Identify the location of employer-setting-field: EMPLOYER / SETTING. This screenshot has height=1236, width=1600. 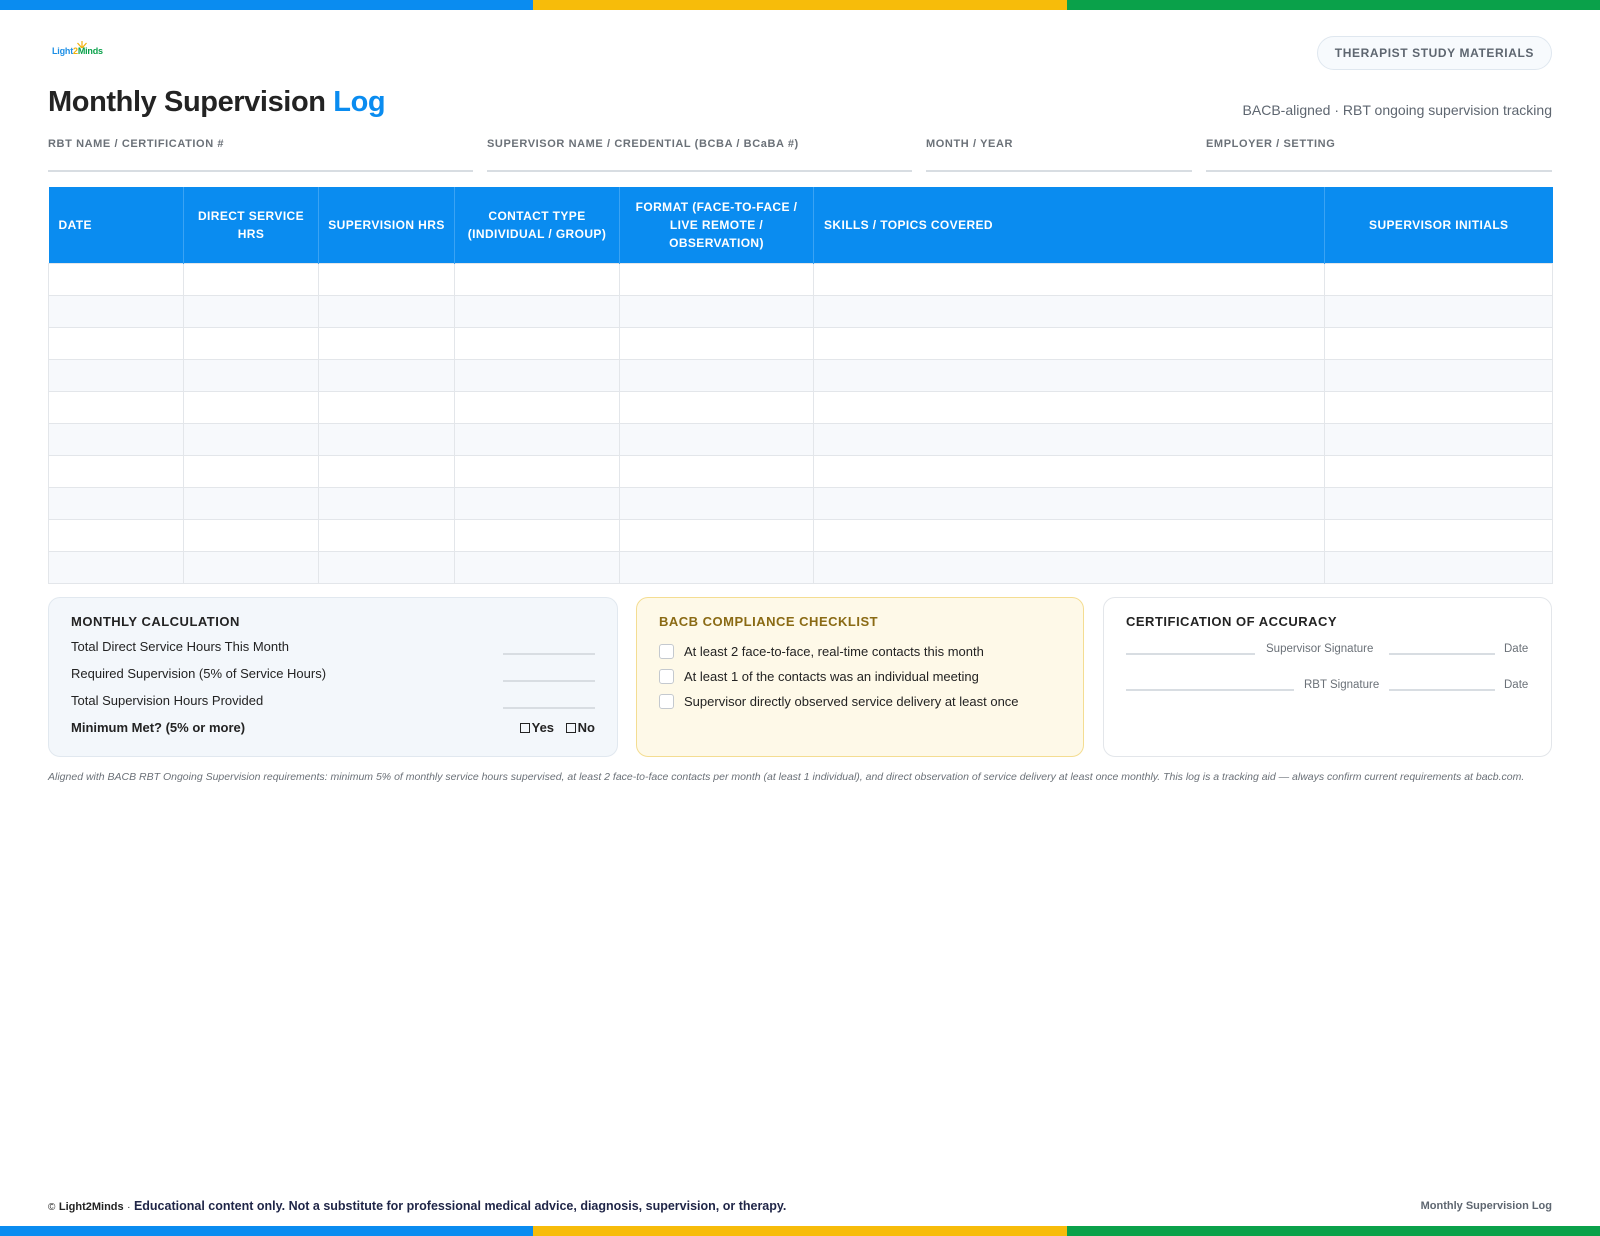
(1379, 155).